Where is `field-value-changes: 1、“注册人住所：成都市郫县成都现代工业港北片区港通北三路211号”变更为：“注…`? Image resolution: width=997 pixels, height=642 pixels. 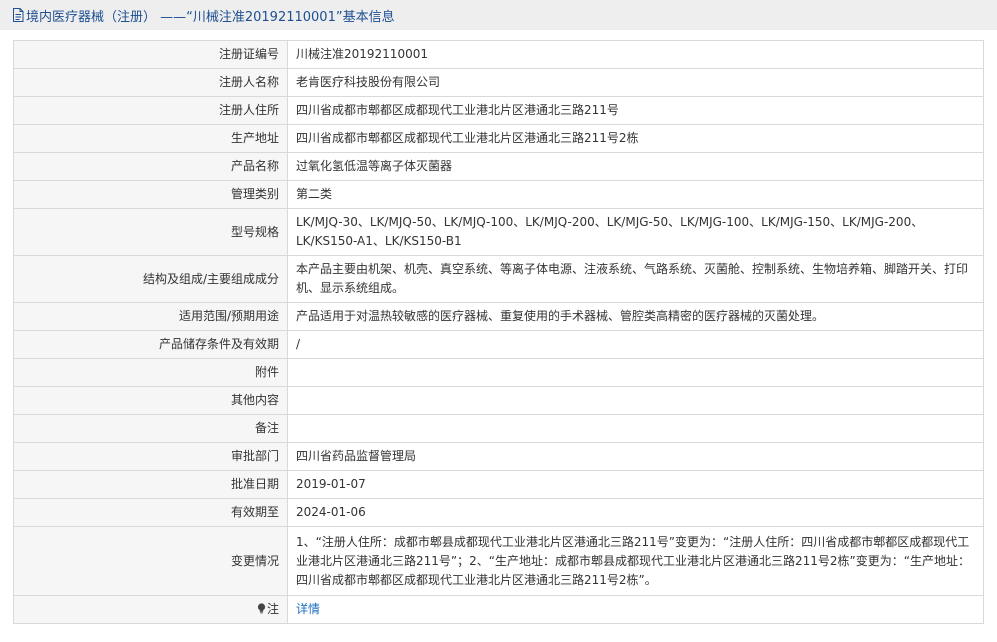
field-value-changes: 1、“注册人住所：成都市郫县成都现代工业港北片区港通北三路211号”变更为：“注… is located at coordinates (635, 561).